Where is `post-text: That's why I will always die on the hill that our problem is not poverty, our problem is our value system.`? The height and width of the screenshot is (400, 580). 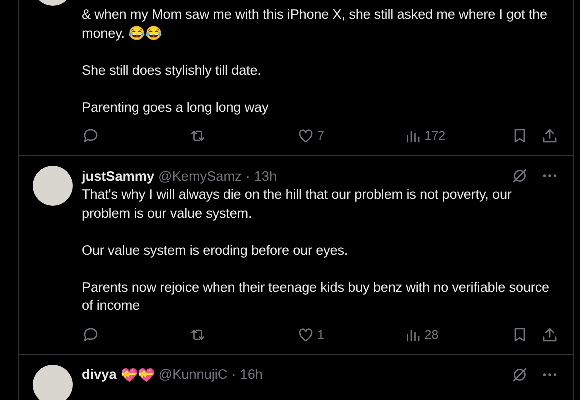 post-text: That's why I will always die on the hill that our problem is not poverty, our problem is our value system. is located at coordinates (297, 204).